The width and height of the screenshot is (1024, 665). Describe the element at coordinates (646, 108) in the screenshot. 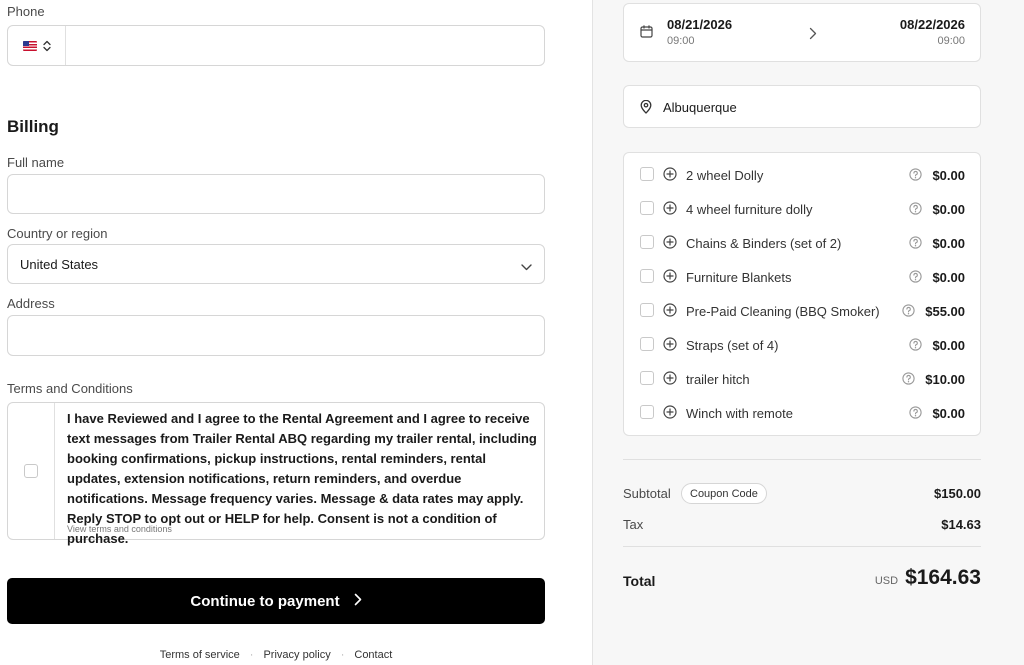

I see `map-pin-icon` at that location.